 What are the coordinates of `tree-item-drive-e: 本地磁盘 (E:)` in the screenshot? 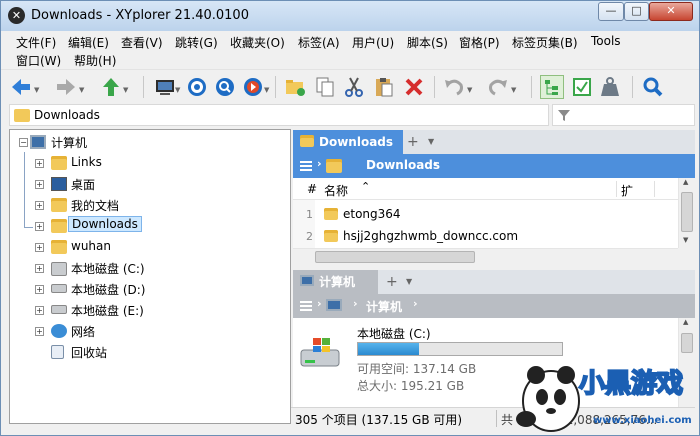 It's located at (107, 310).